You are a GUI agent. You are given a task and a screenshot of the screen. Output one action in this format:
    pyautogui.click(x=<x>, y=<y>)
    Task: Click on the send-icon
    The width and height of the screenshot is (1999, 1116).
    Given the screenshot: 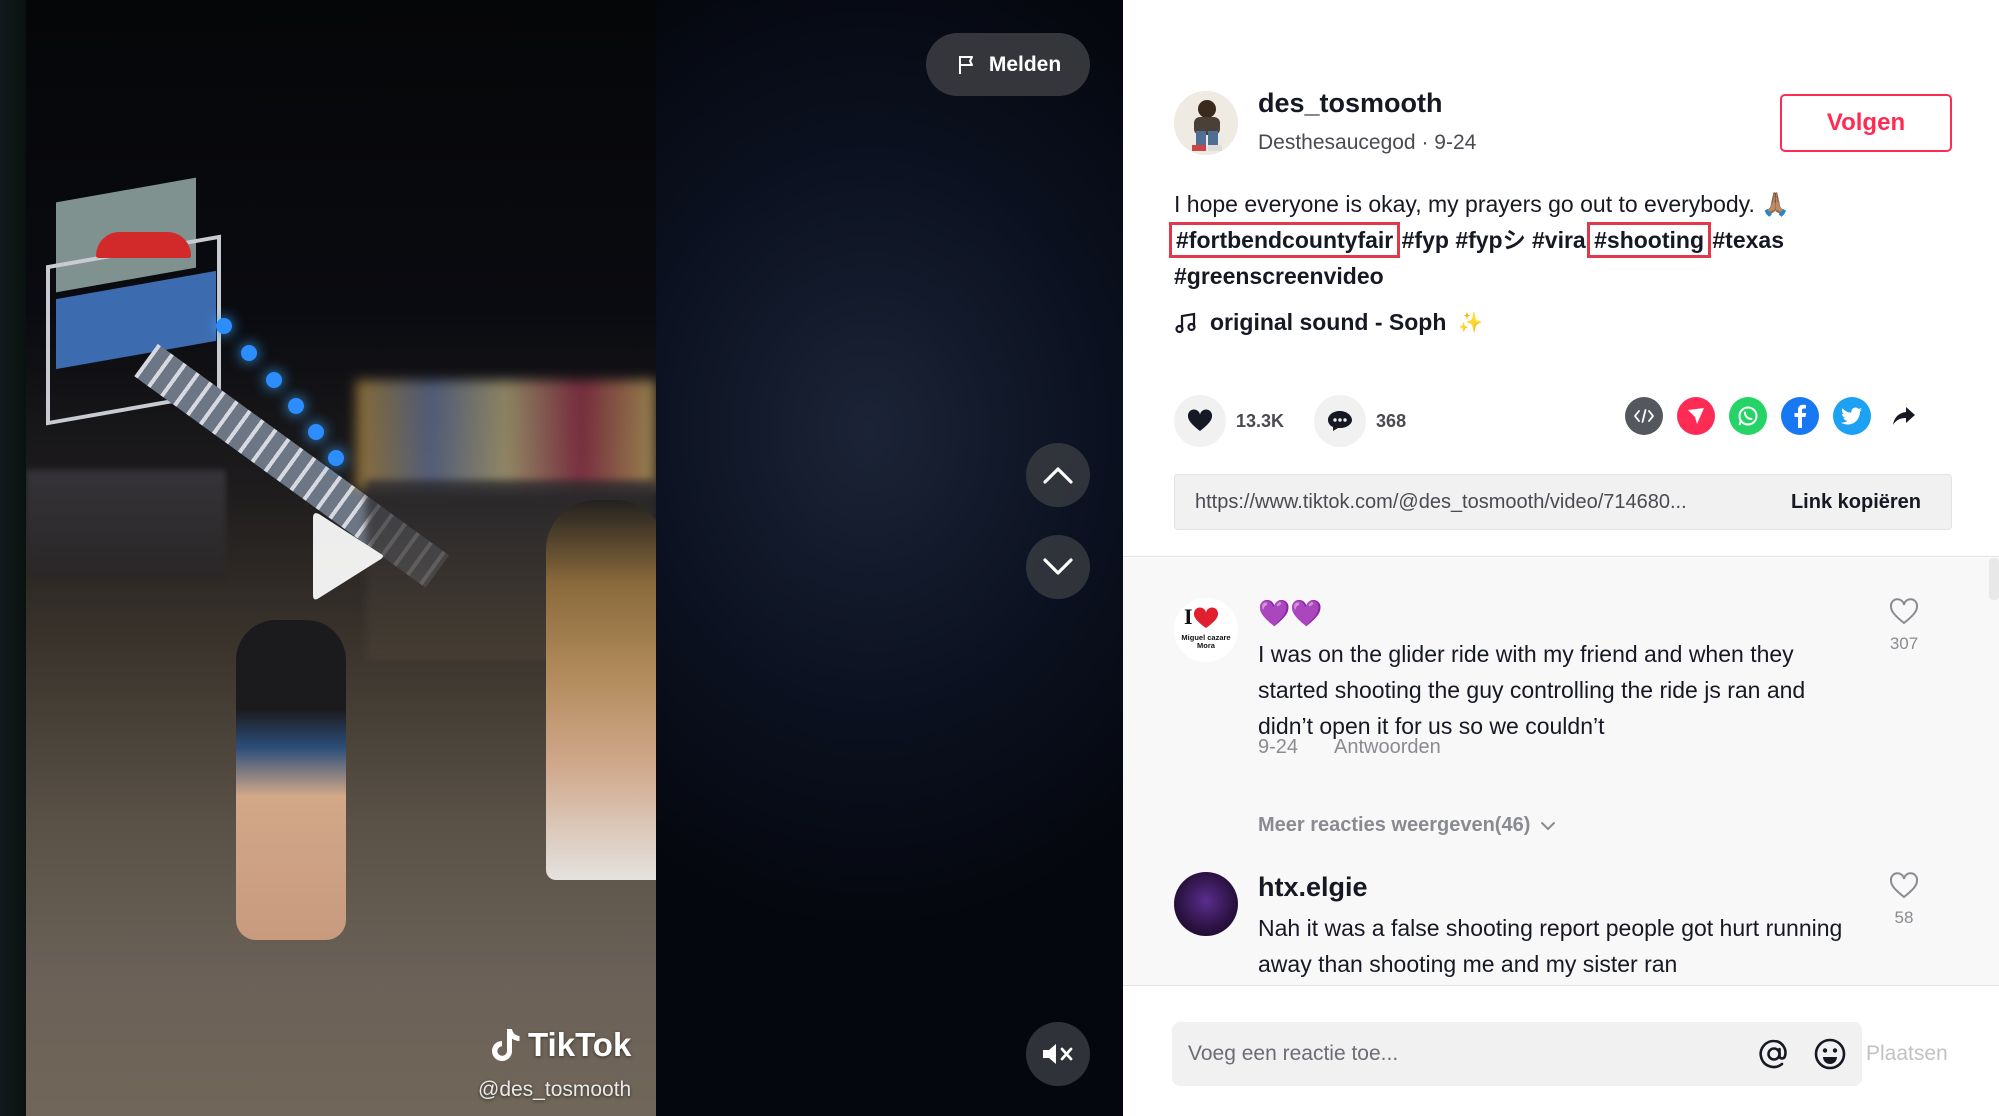 What is the action you would take?
    pyautogui.click(x=1696, y=416)
    